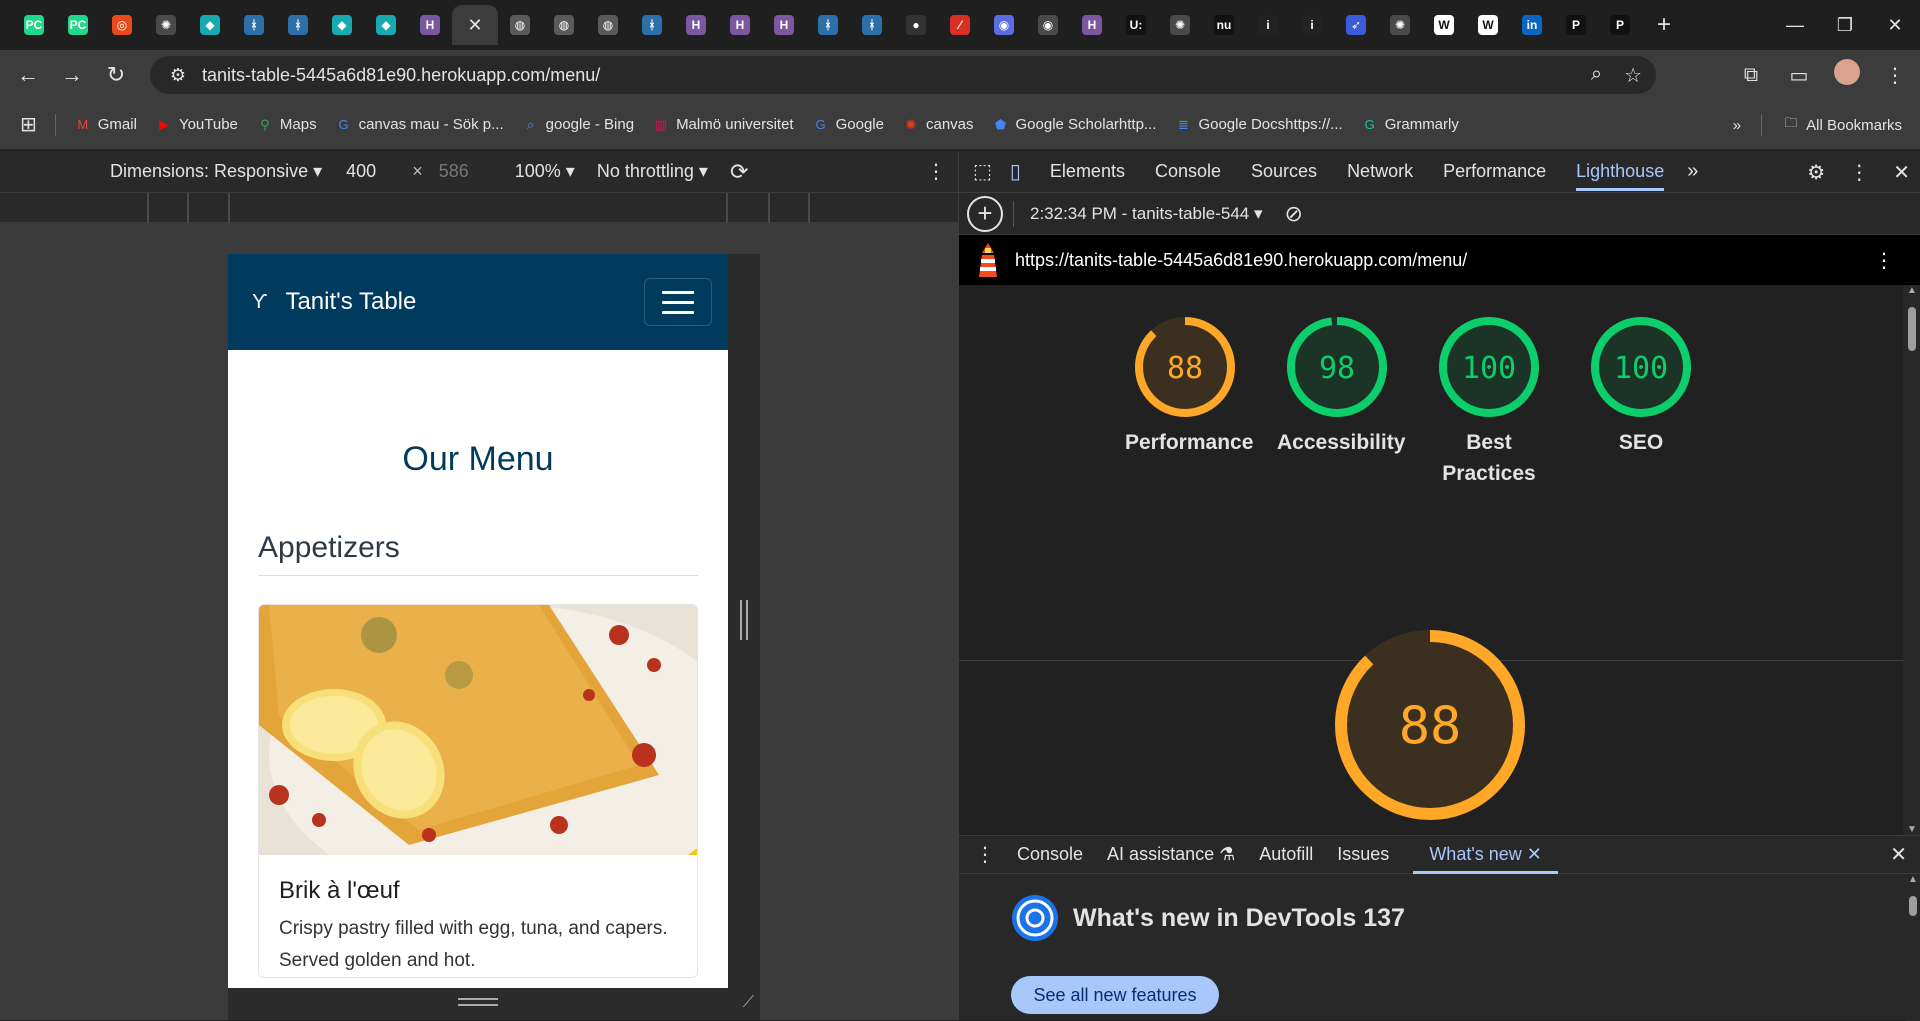 The height and width of the screenshot is (1021, 1920). What do you see at coordinates (1294, 214) in the screenshot?
I see `clear-reports-icon: ⊘` at bounding box center [1294, 214].